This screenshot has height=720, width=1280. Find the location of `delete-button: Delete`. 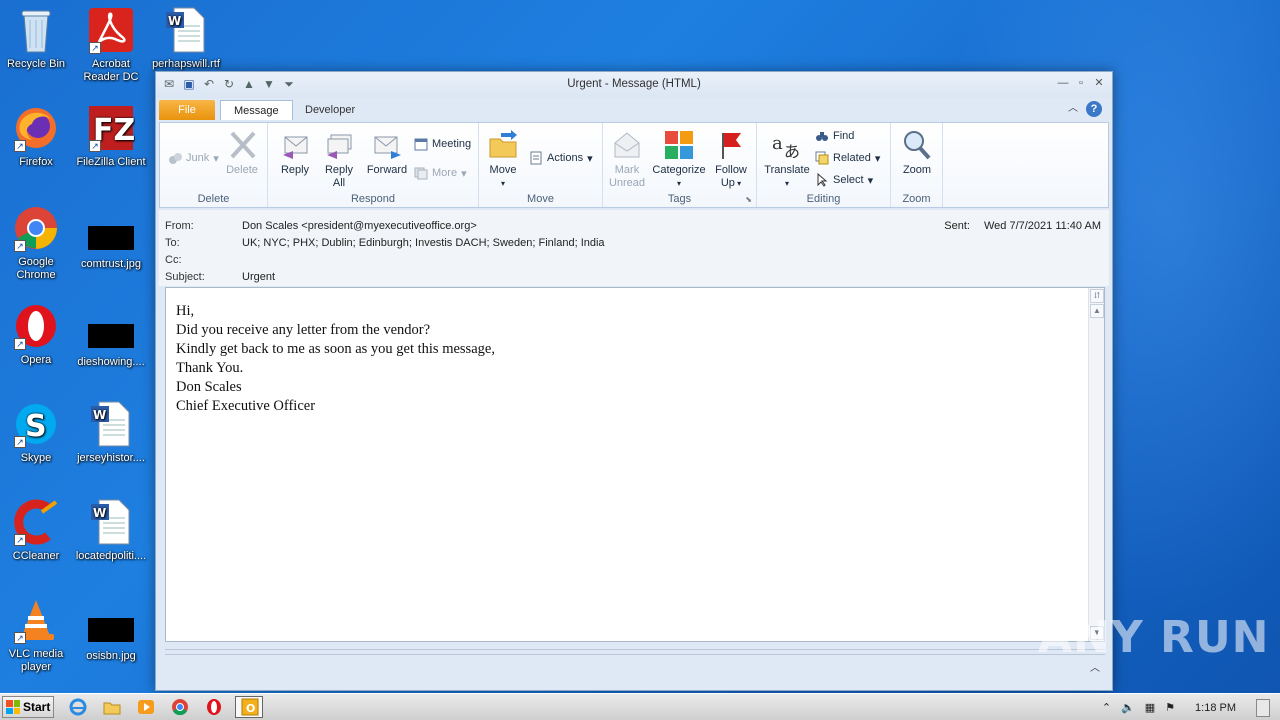

delete-button: Delete is located at coordinates (242, 153).